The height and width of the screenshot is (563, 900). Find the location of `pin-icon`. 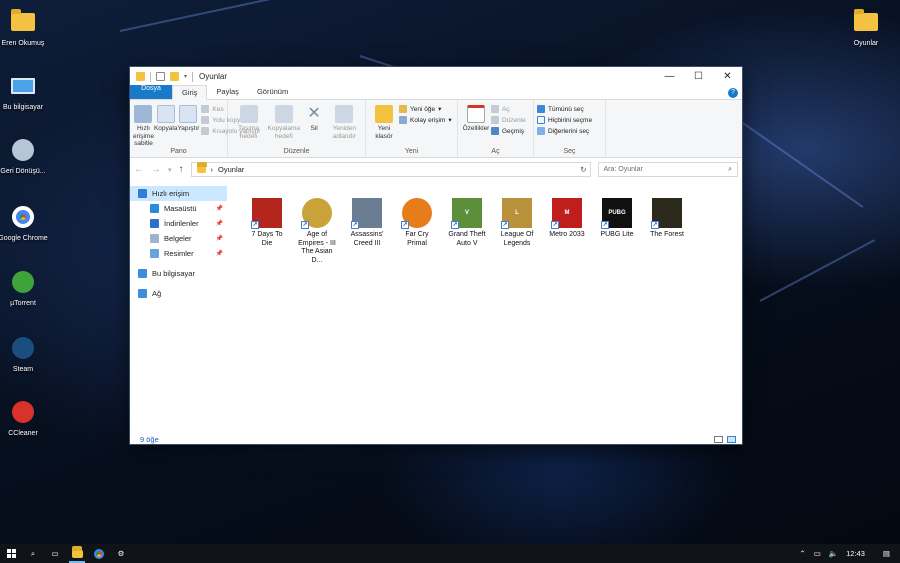

pin-icon is located at coordinates (143, 114).